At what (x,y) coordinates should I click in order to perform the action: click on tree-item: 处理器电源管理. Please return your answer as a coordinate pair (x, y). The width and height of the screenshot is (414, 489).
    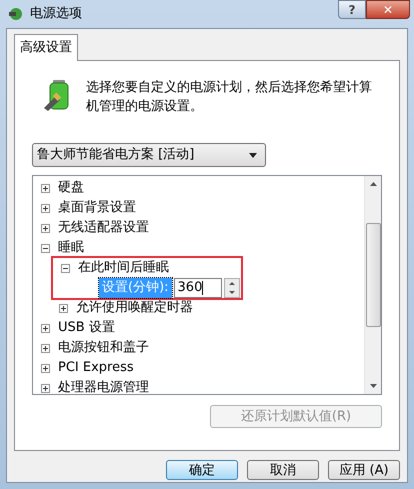
    Looking at the image, I should click on (103, 386).